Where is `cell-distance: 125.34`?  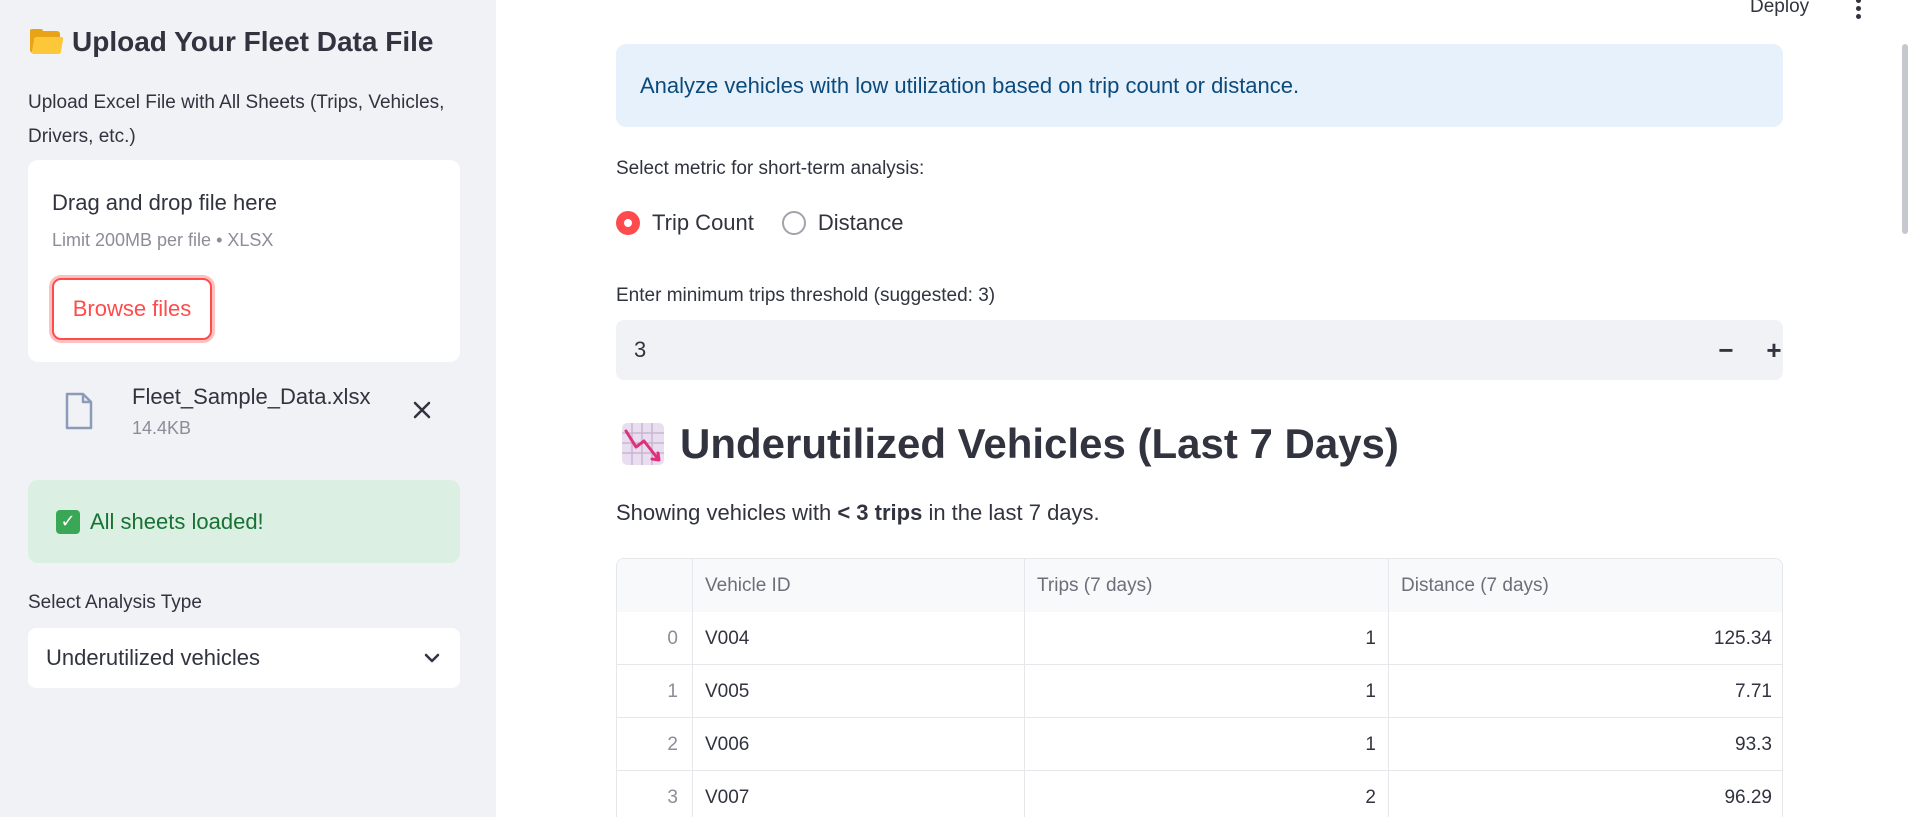 cell-distance: 125.34 is located at coordinates (1585, 638).